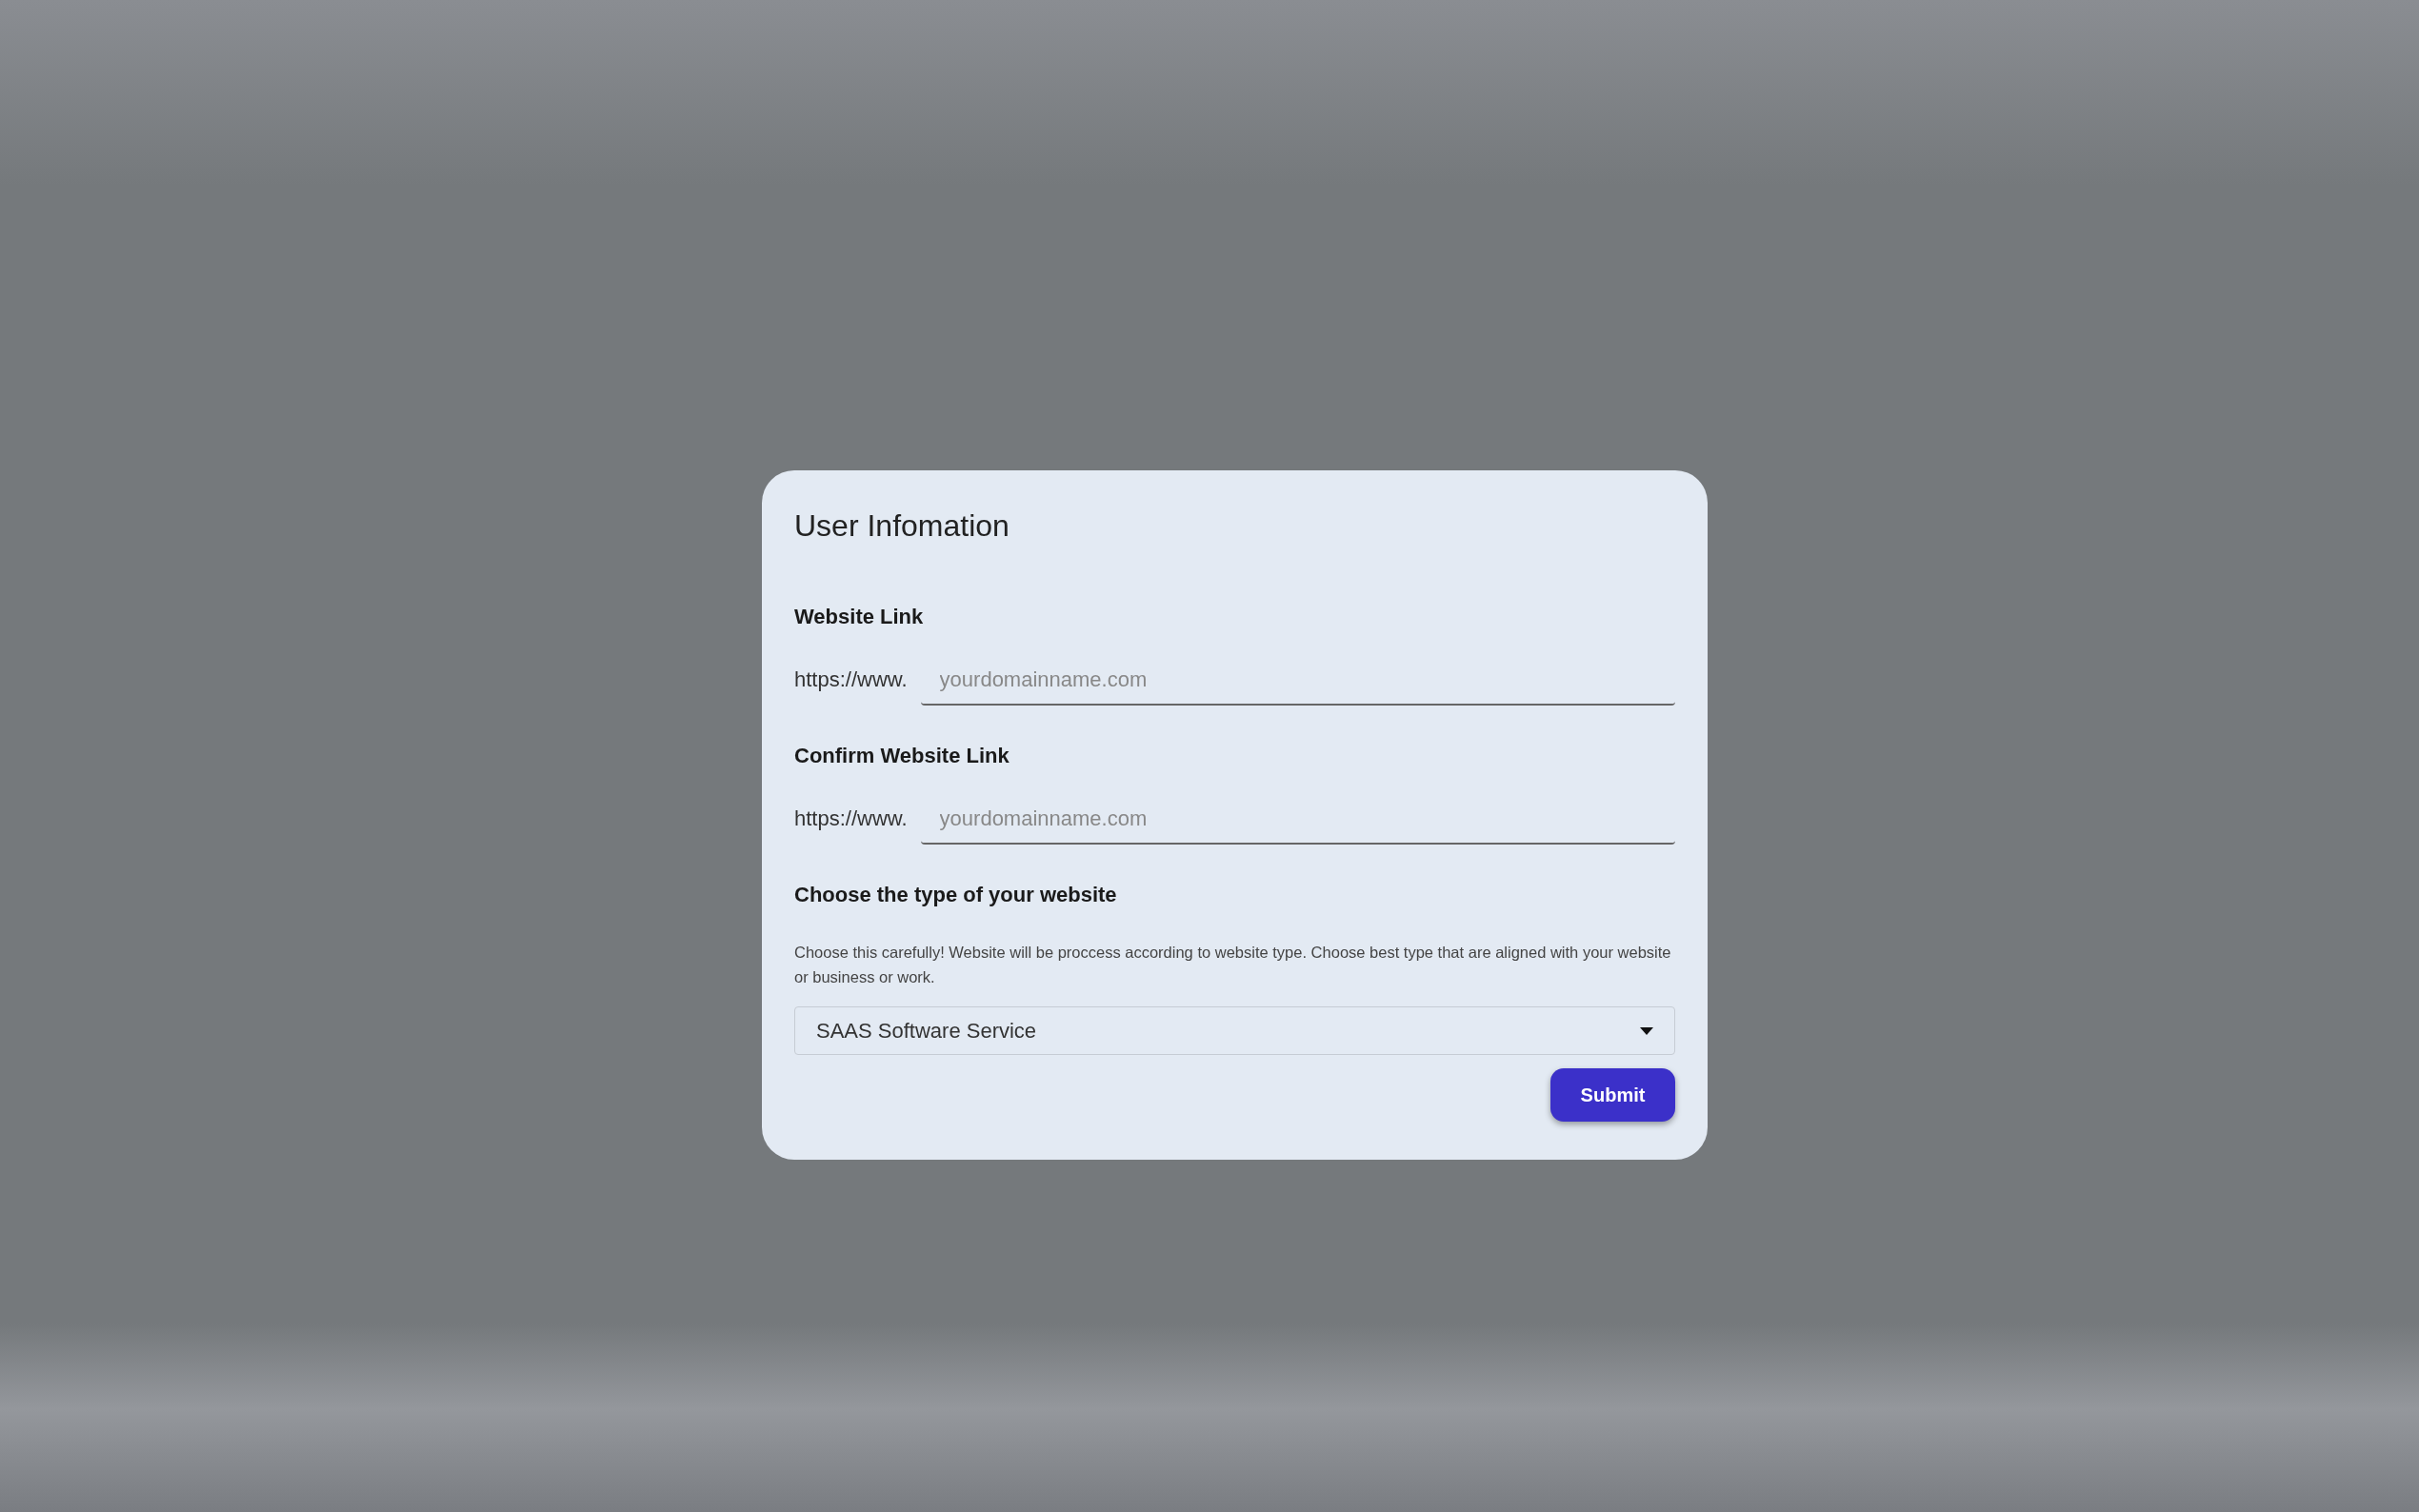 The height and width of the screenshot is (1512, 2419). What do you see at coordinates (902, 756) in the screenshot?
I see `field-label: Confirm Website Link` at bounding box center [902, 756].